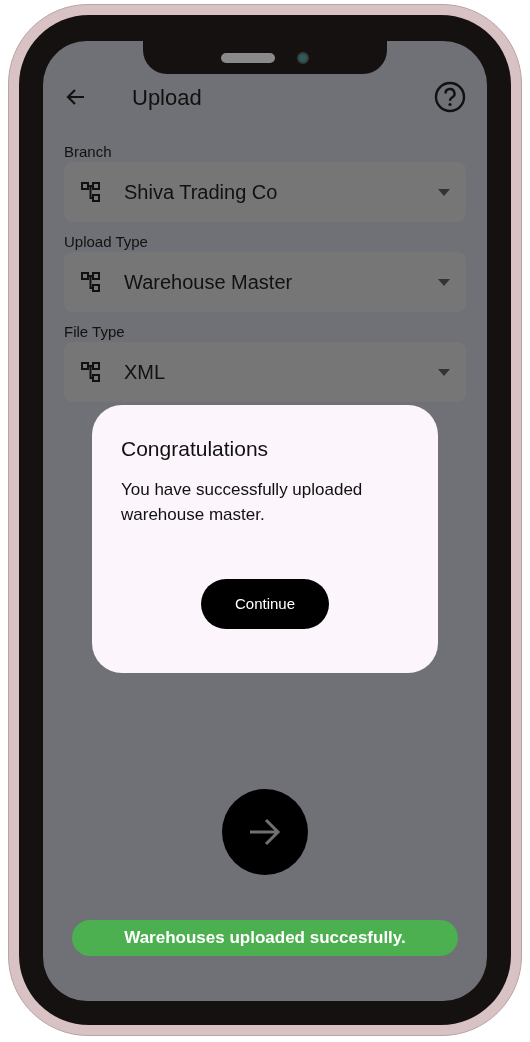 This screenshot has width=530, height=1042. I want to click on dropdown-value: XML, so click(145, 372).